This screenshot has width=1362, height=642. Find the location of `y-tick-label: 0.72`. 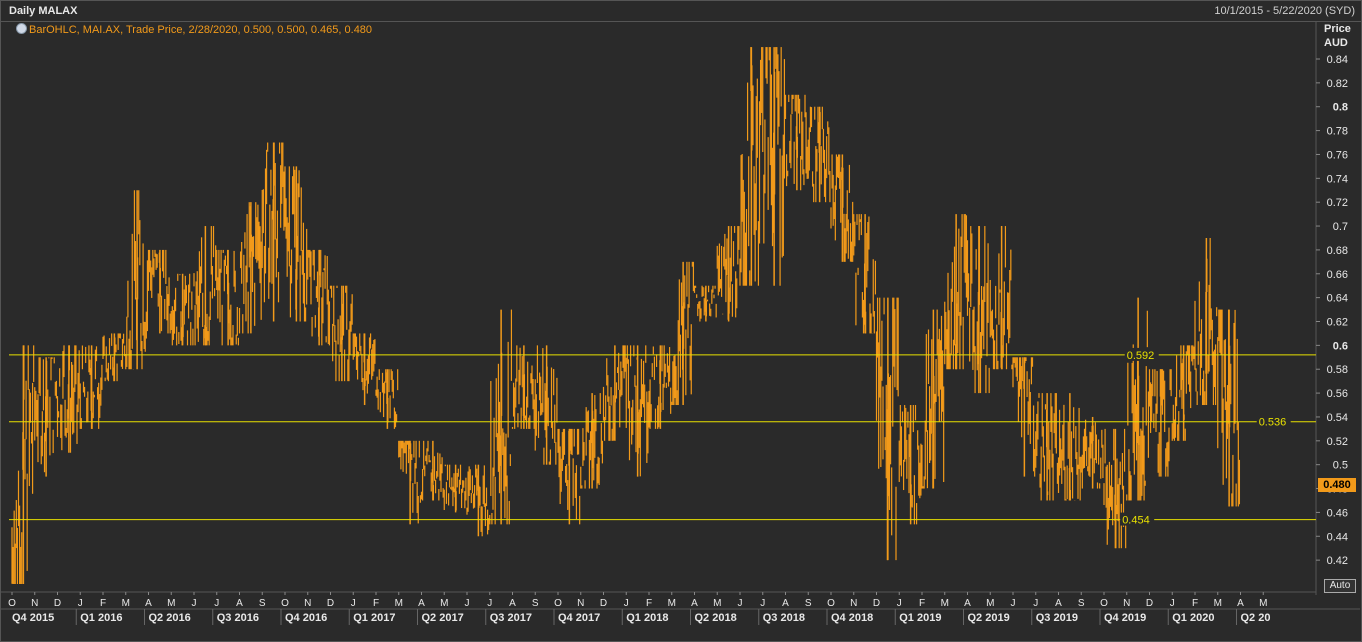

y-tick-label: 0.72 is located at coordinates (1337, 203).